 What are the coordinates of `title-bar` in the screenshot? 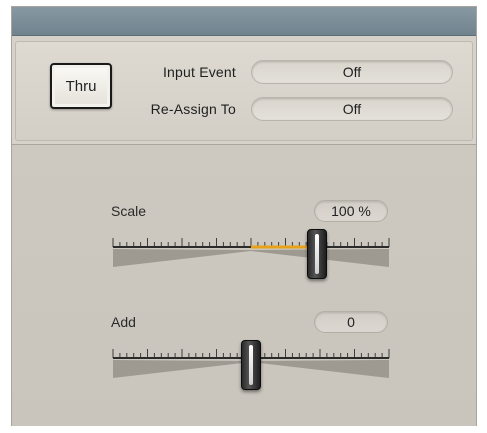 It's located at (244, 21).